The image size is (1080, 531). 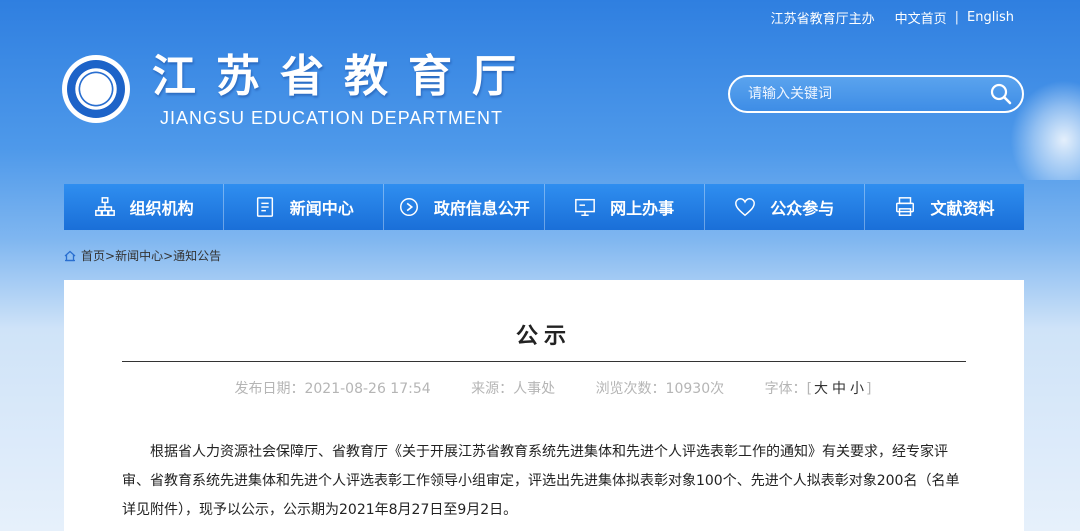 I want to click on nav-item-documents: 文献资料, so click(x=944, y=207).